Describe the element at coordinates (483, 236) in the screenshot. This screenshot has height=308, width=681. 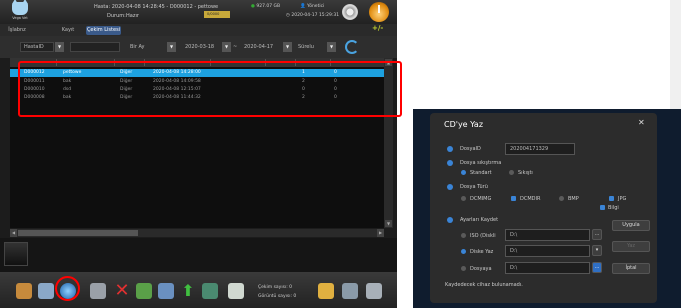
I see `iso-label: ISO (Diskli` at that location.